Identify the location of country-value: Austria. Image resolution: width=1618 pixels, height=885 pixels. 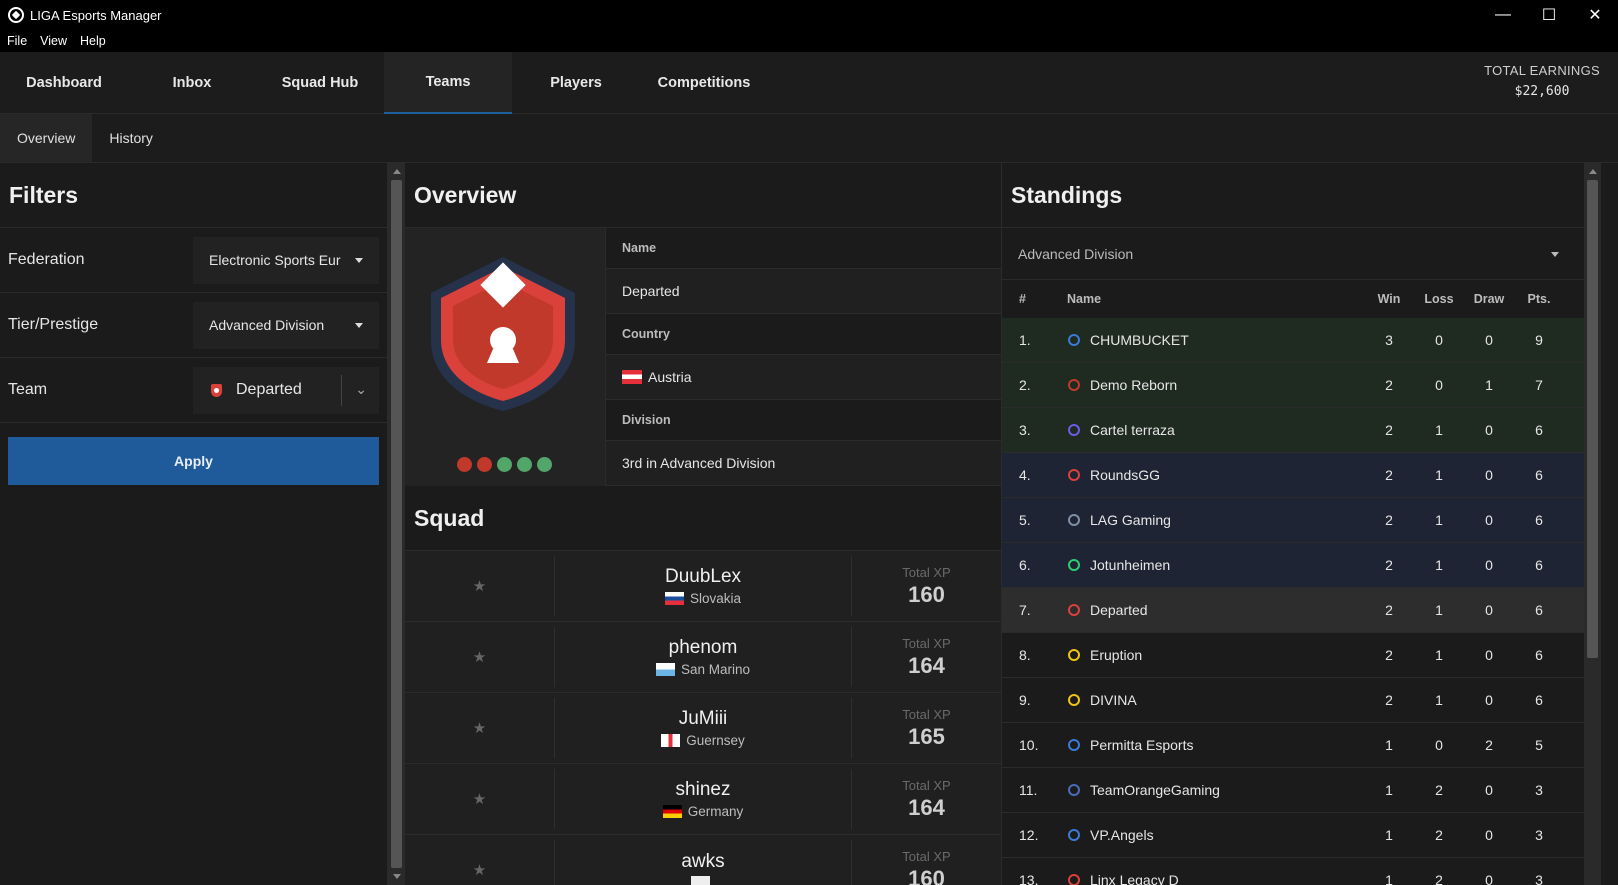
(803, 377).